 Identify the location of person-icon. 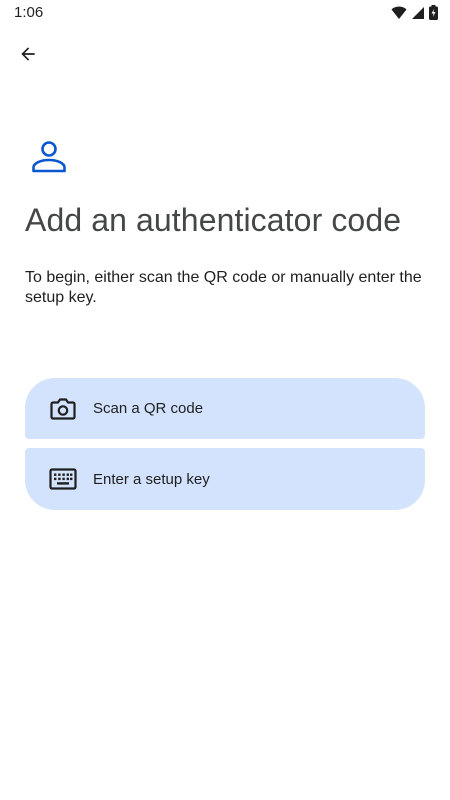
(49, 159).